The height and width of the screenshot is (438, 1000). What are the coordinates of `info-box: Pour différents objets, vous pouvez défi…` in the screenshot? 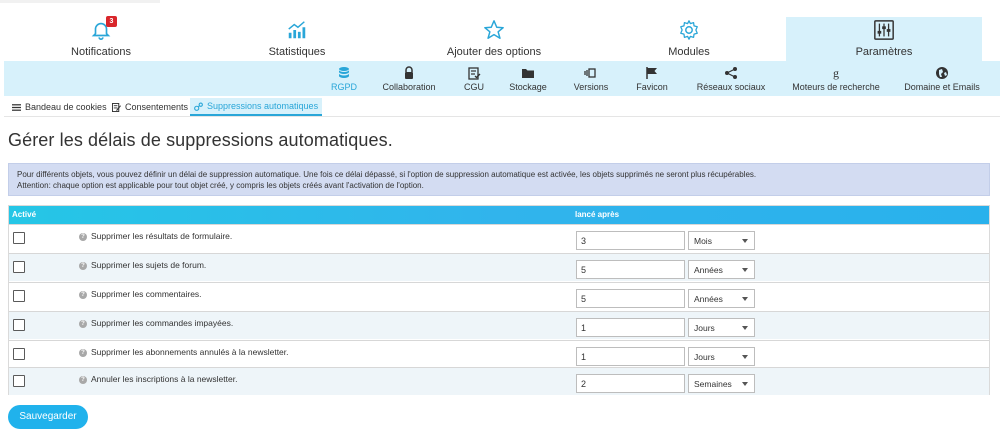 It's located at (499, 179).